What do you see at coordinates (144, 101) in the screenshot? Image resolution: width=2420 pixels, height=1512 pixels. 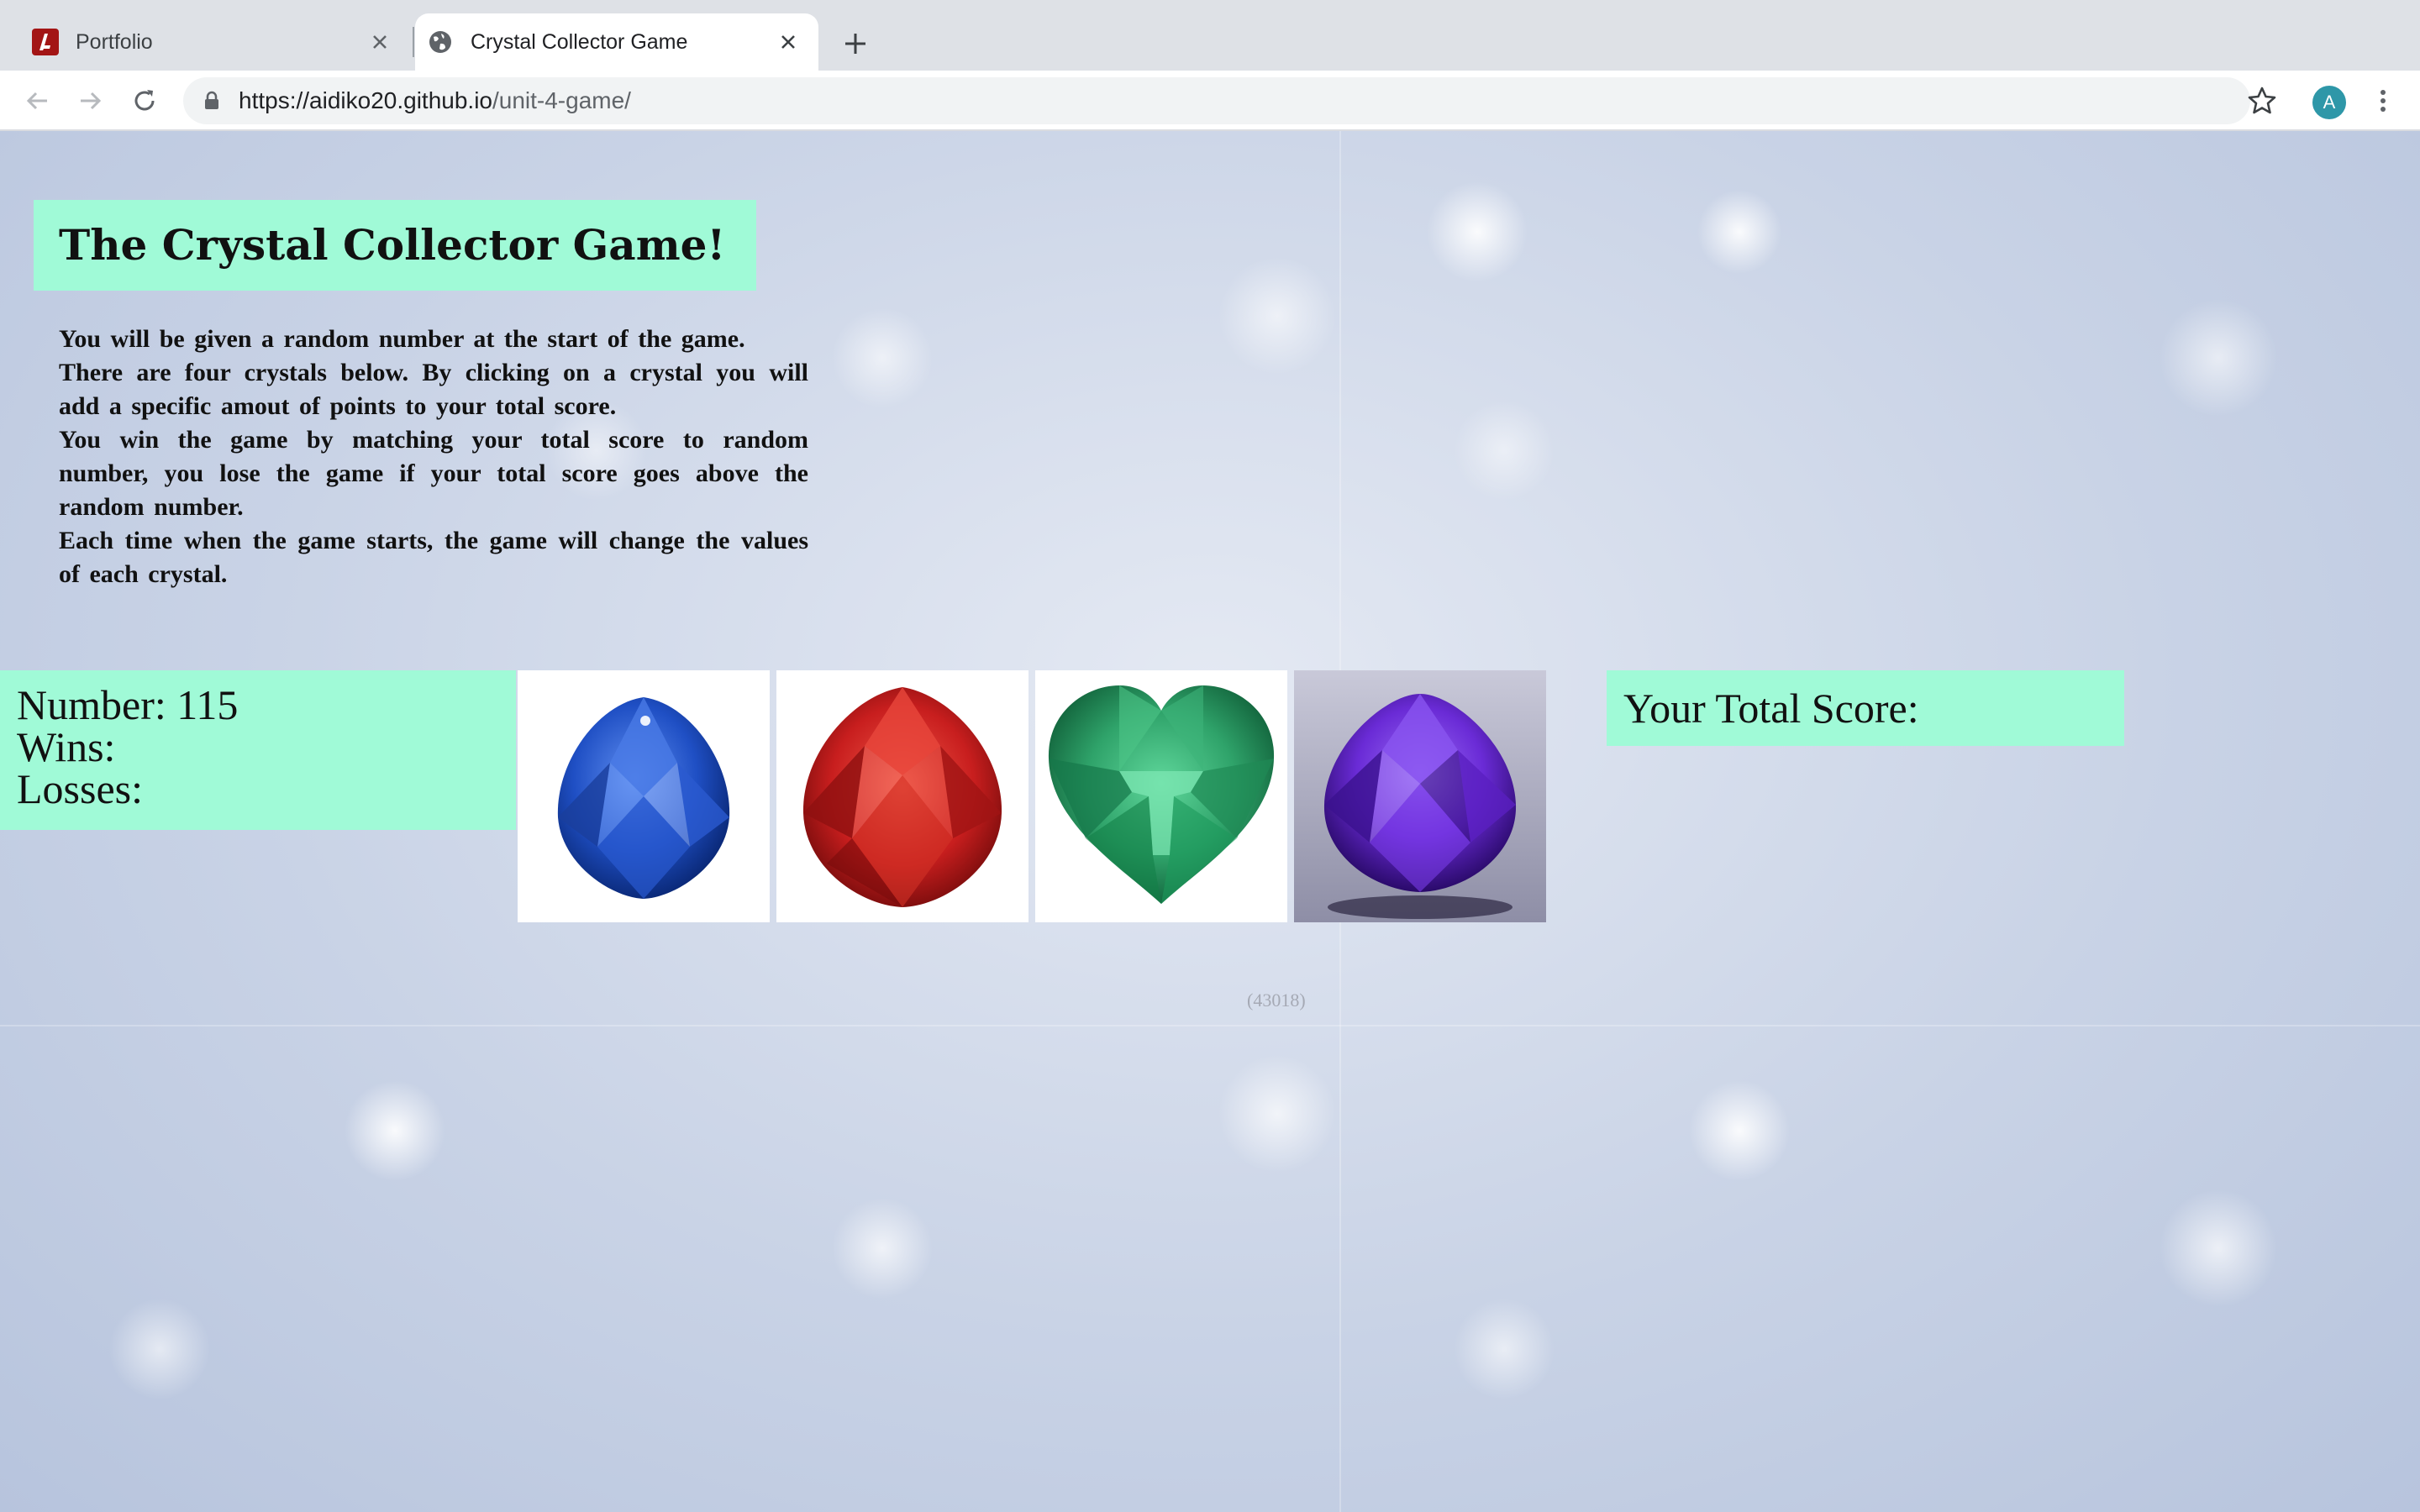 I see `reload-icon` at bounding box center [144, 101].